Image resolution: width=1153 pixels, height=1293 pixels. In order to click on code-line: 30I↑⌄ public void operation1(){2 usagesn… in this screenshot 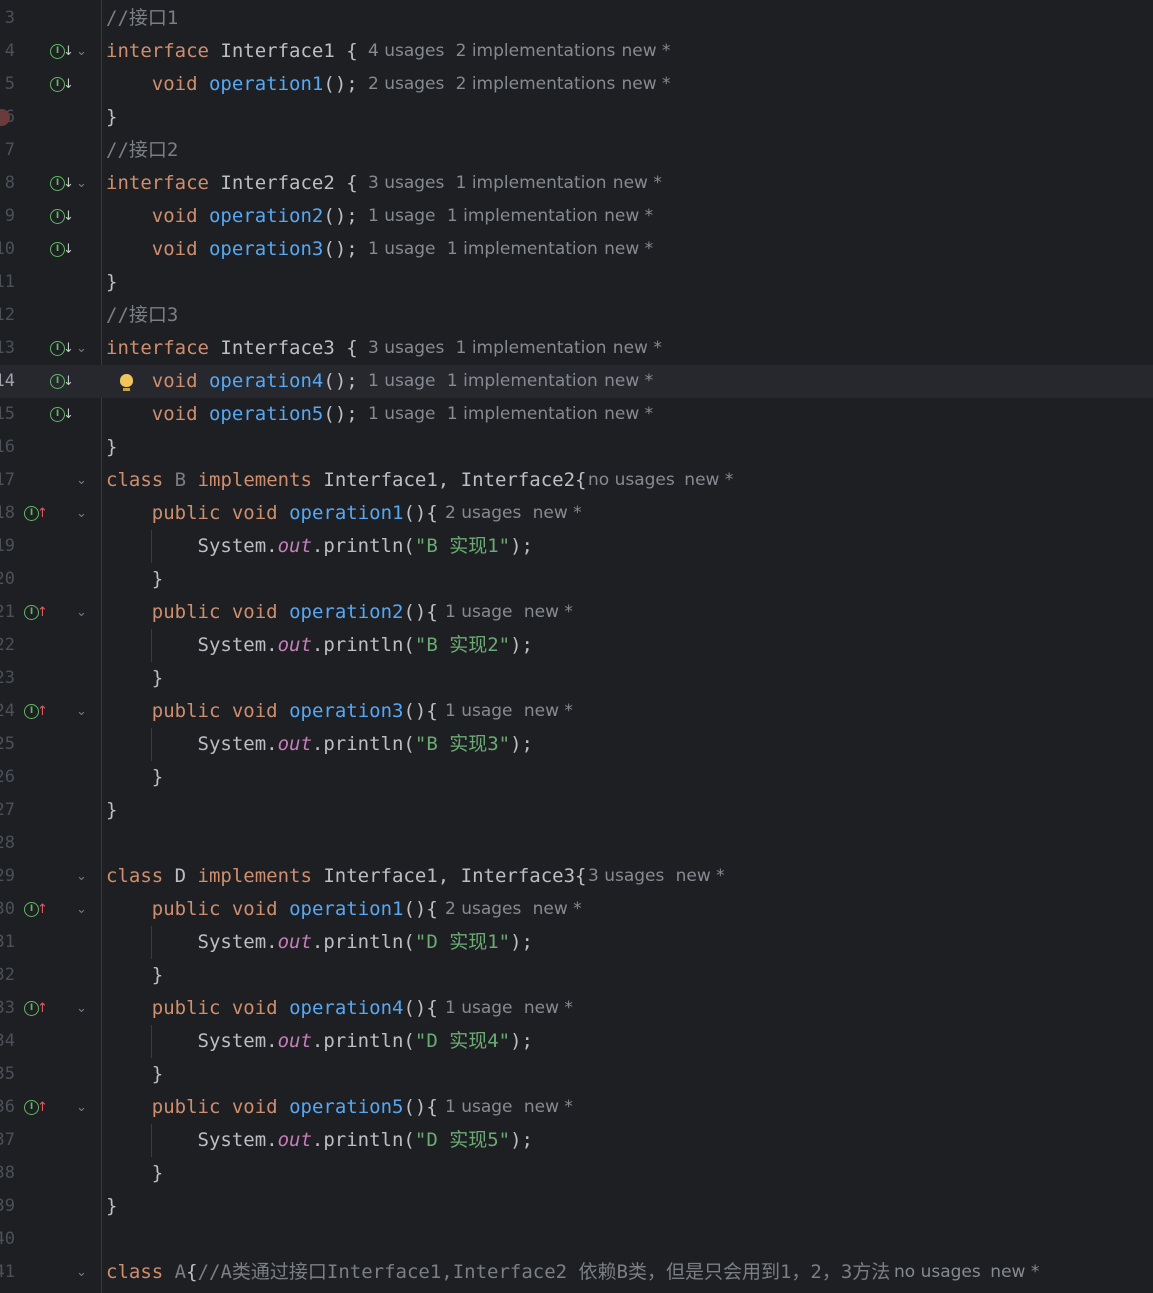, I will do `click(576, 909)`.